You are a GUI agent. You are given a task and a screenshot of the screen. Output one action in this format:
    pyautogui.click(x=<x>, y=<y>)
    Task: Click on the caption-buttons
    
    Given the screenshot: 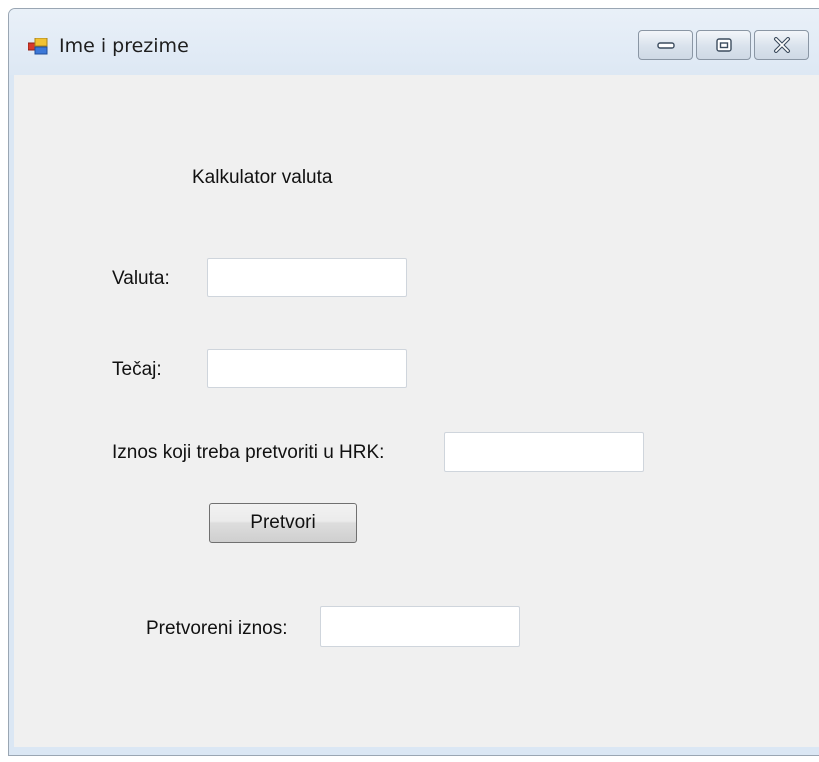 What is the action you would take?
    pyautogui.click(x=723, y=45)
    